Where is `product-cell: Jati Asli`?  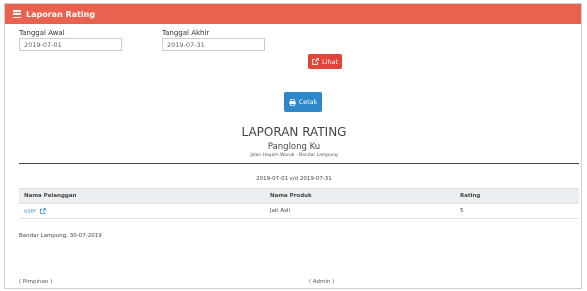 product-cell: Jati Asli is located at coordinates (360, 211).